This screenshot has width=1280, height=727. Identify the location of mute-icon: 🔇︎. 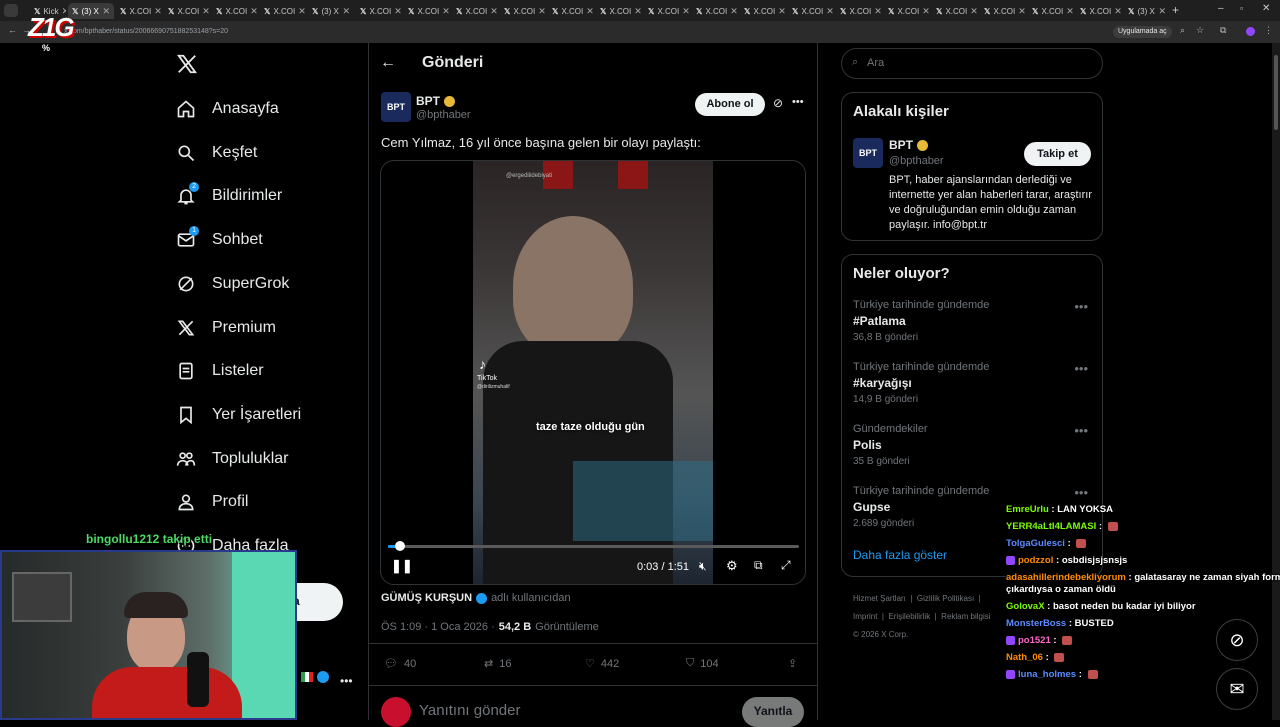
(703, 566).